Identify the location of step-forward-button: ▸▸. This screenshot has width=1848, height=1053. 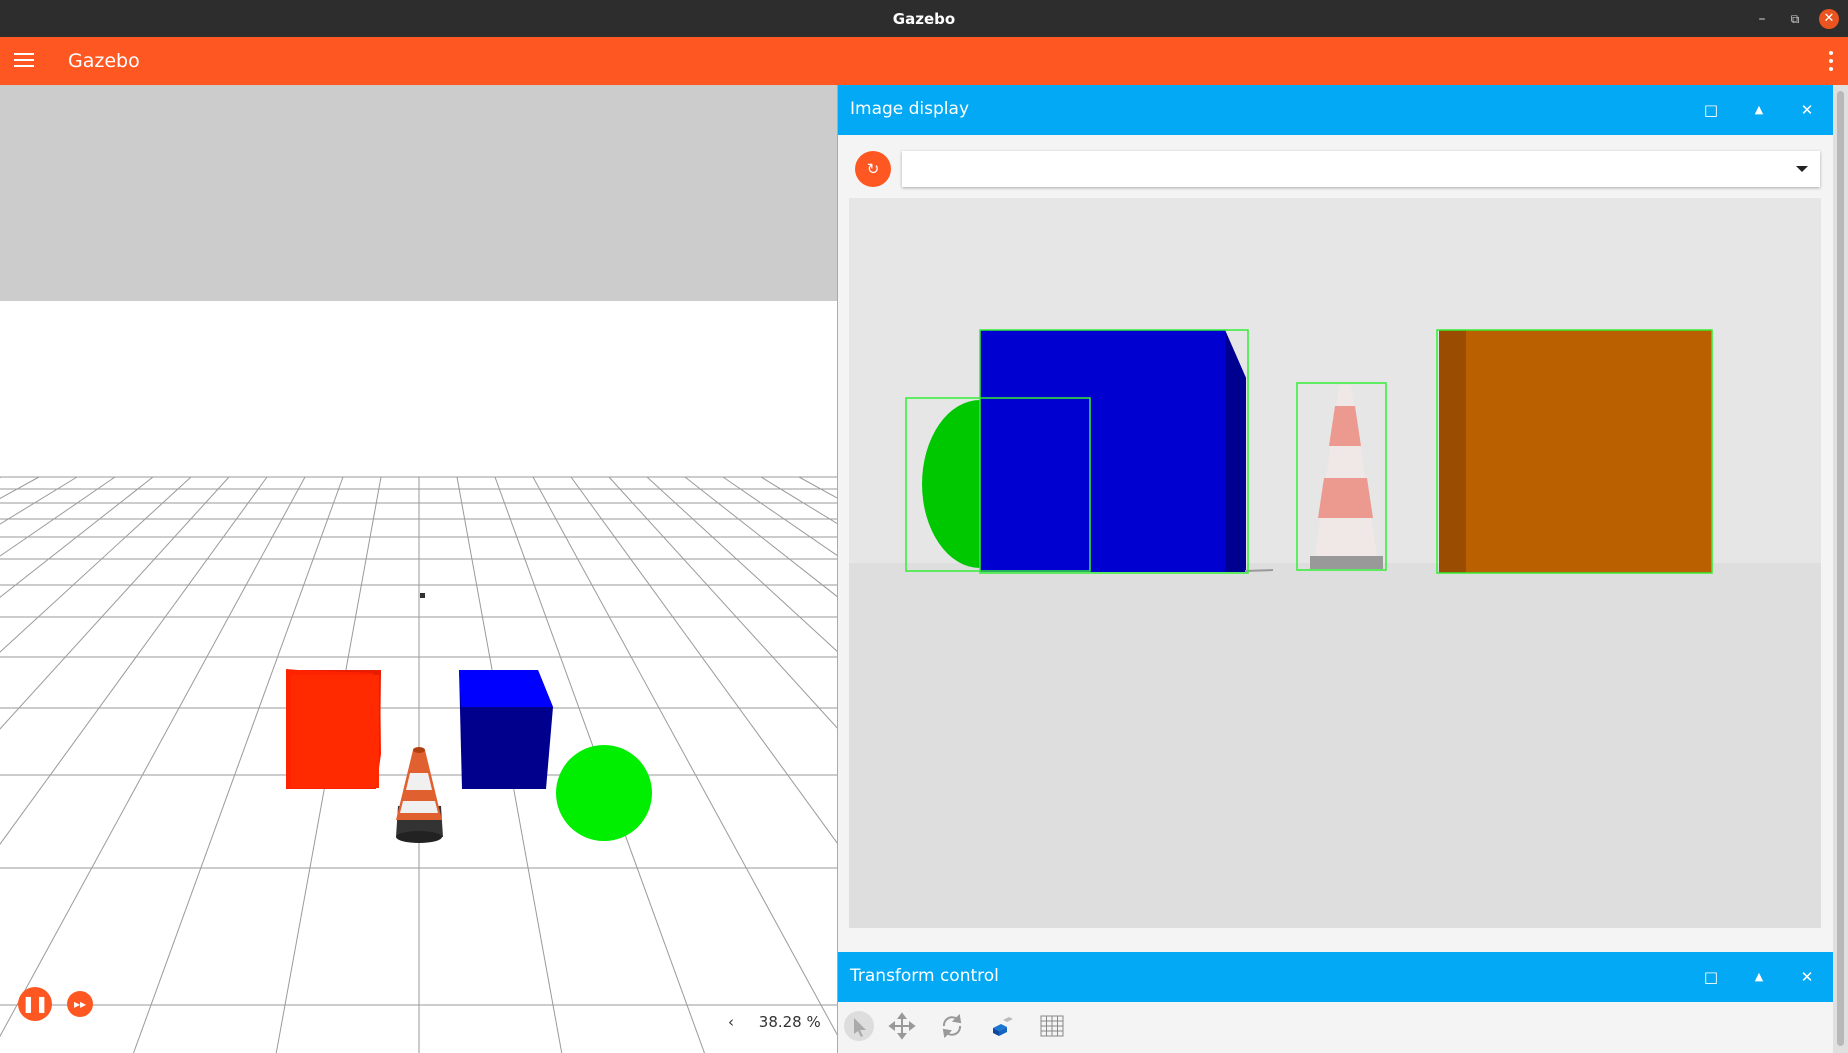
(80, 1004).